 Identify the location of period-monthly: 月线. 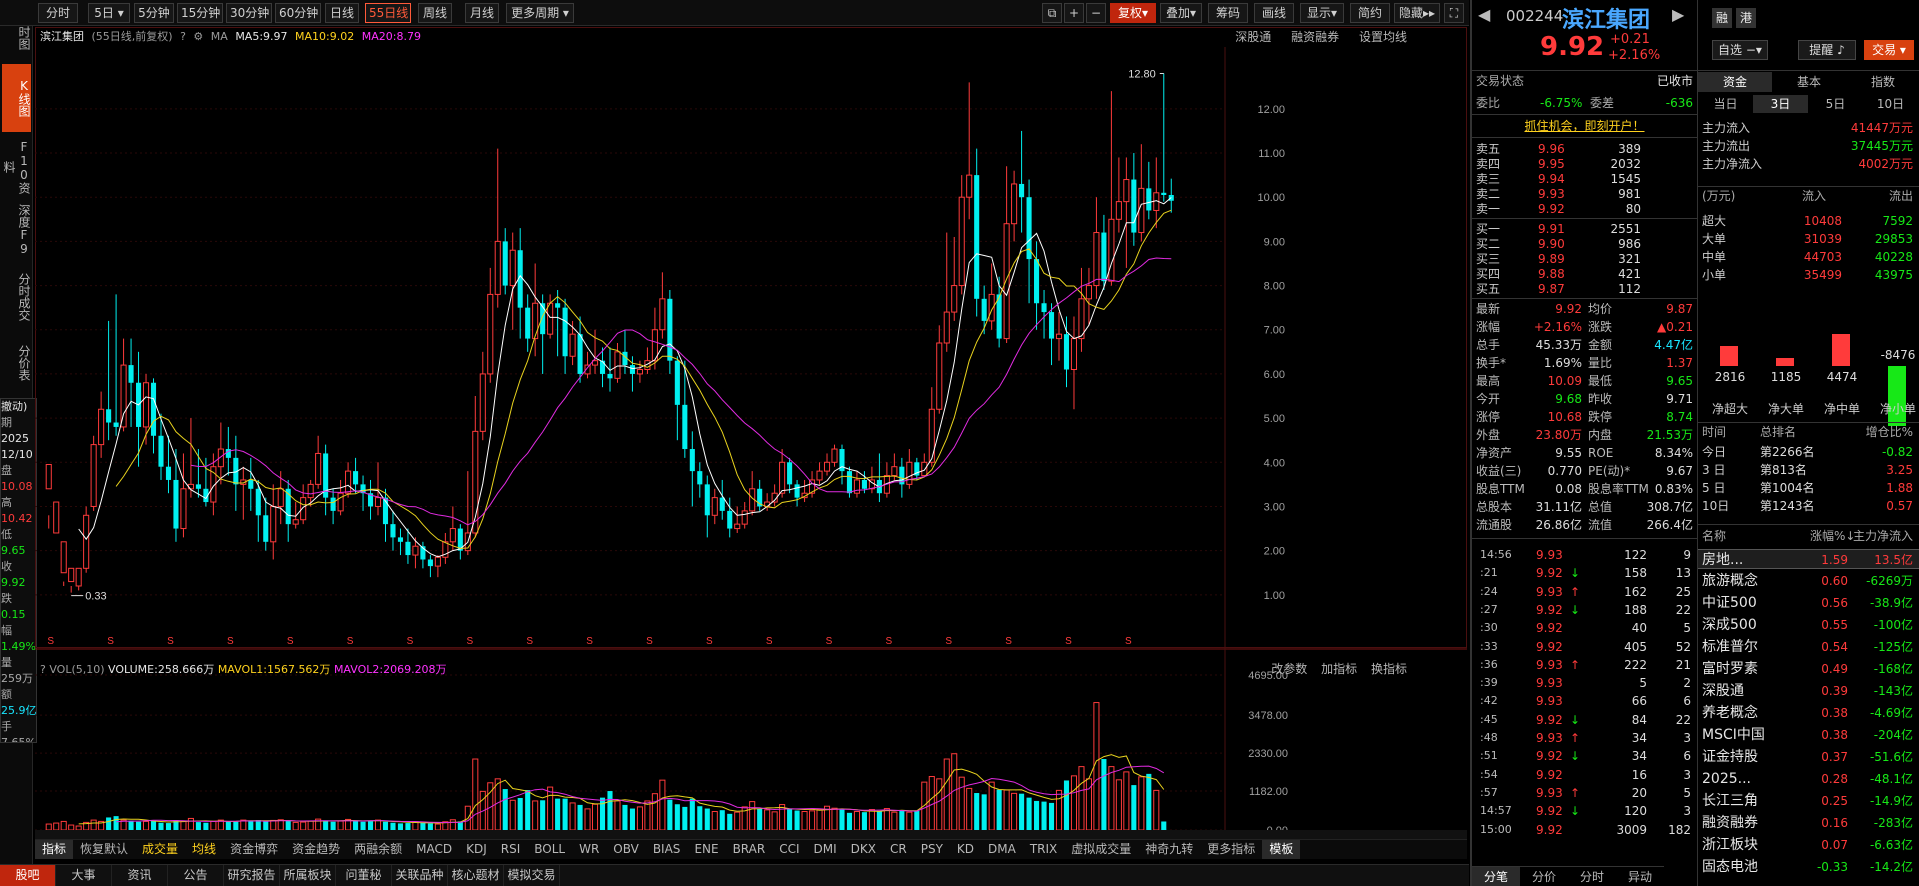
(482, 13).